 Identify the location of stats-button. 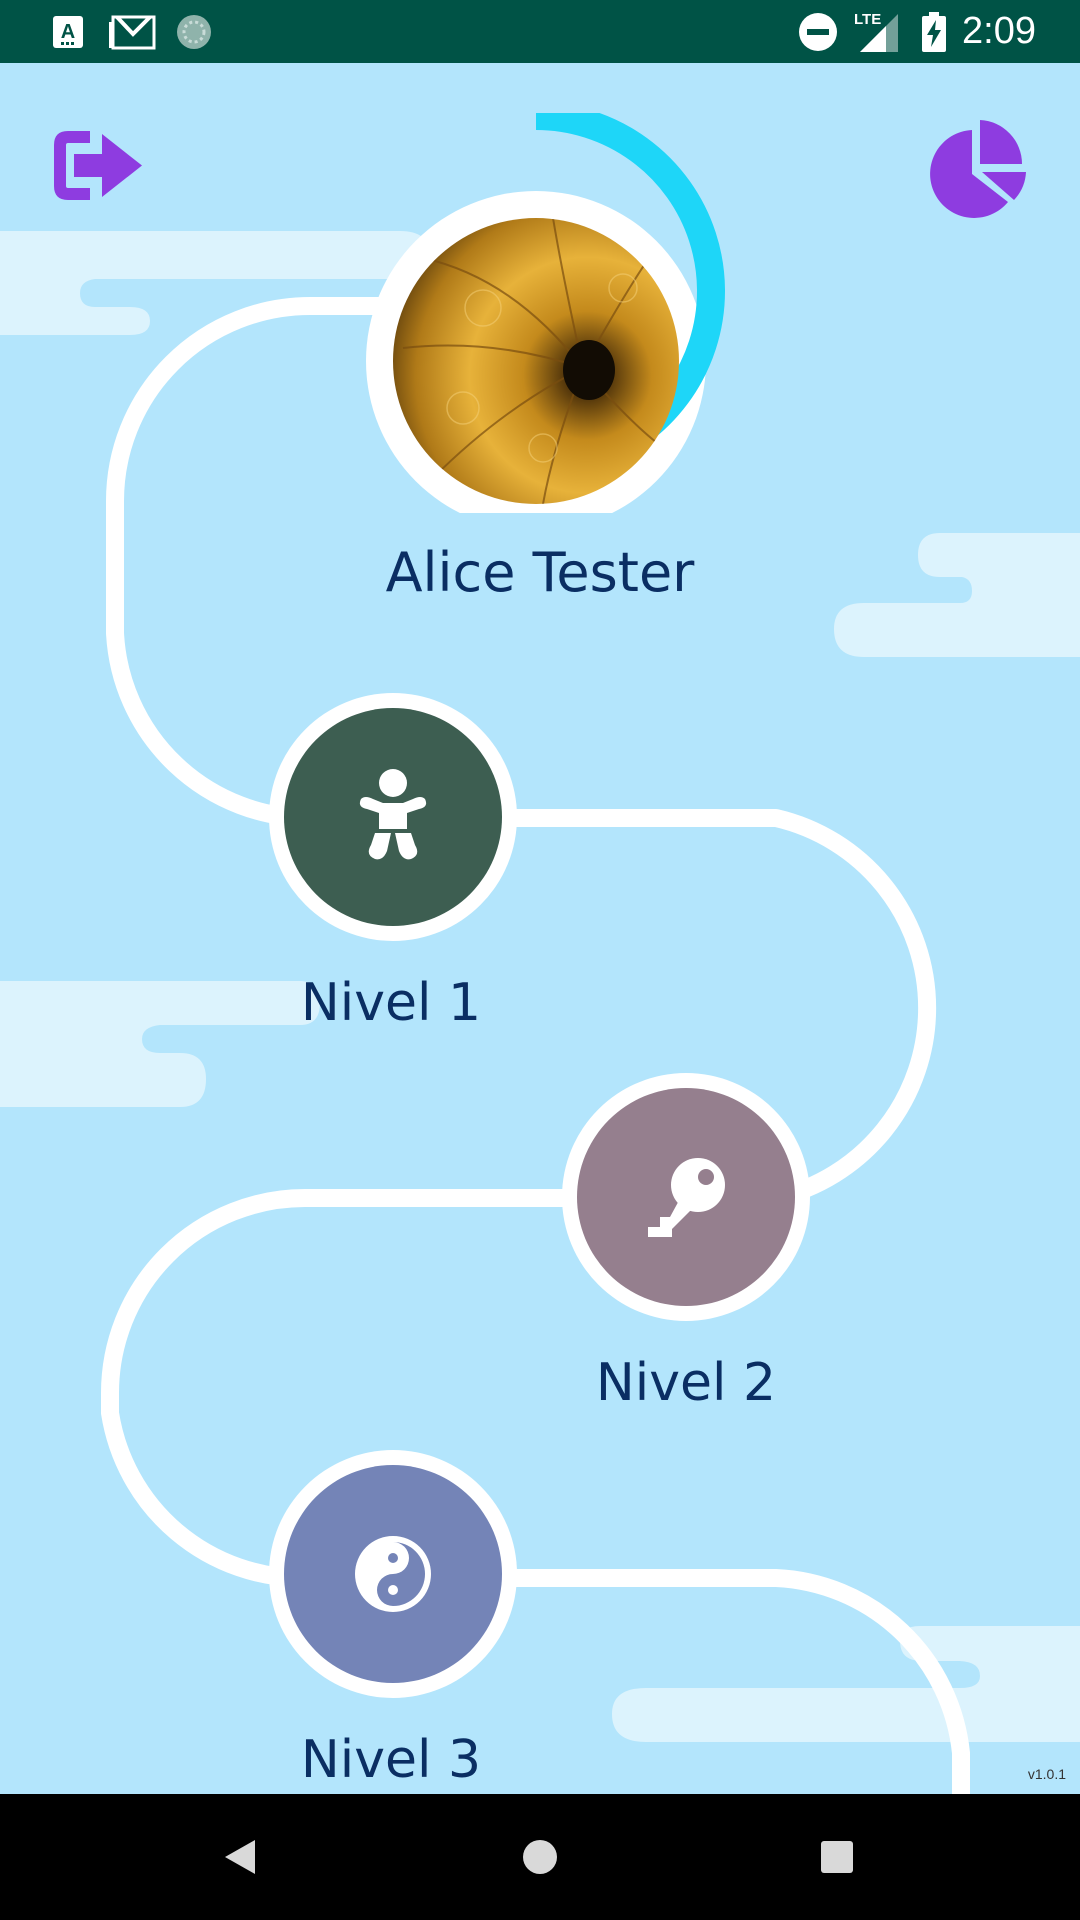
(978, 170).